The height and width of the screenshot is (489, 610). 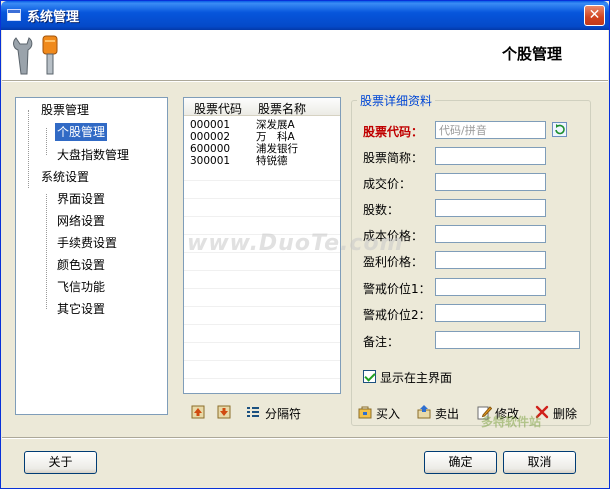 What do you see at coordinates (594, 15) in the screenshot?
I see `close-button: ✕` at bounding box center [594, 15].